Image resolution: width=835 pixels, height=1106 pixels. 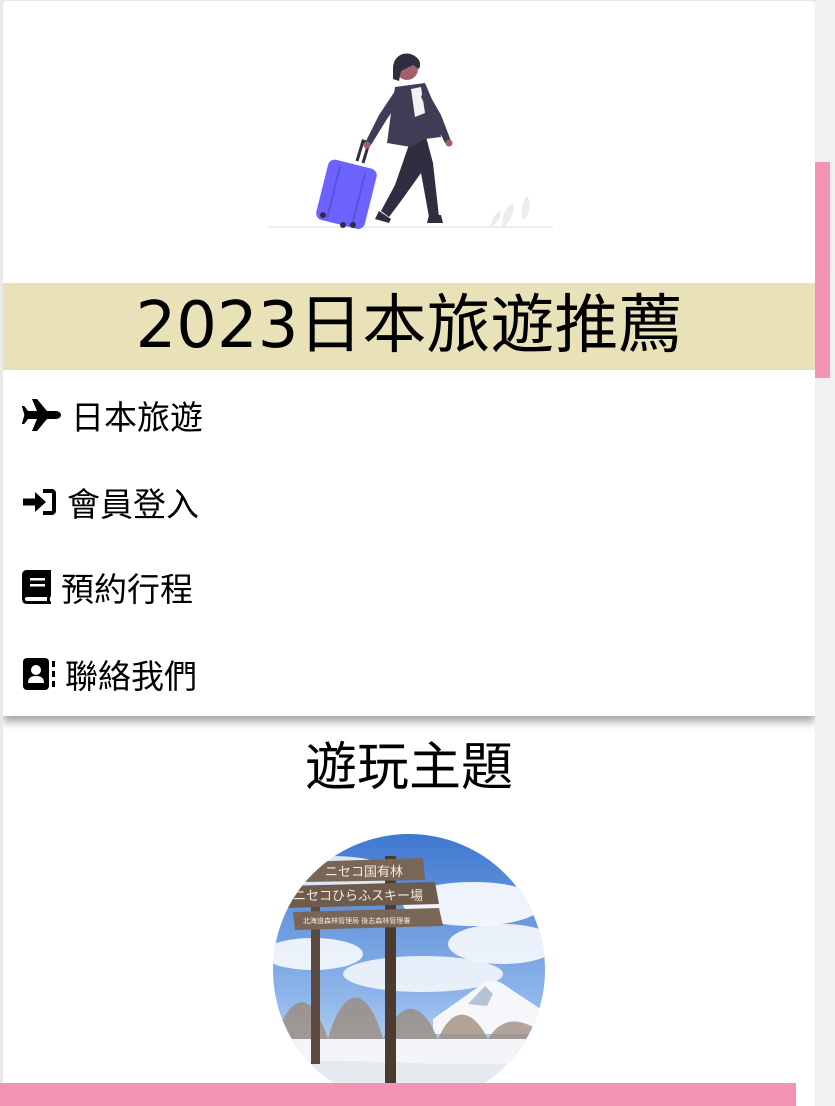 I want to click on theme-photo-niseko: ニセコ国有林 ニセコひらふスキー場 北海道森林管理局 後志森林管理署, so click(x=409, y=970).